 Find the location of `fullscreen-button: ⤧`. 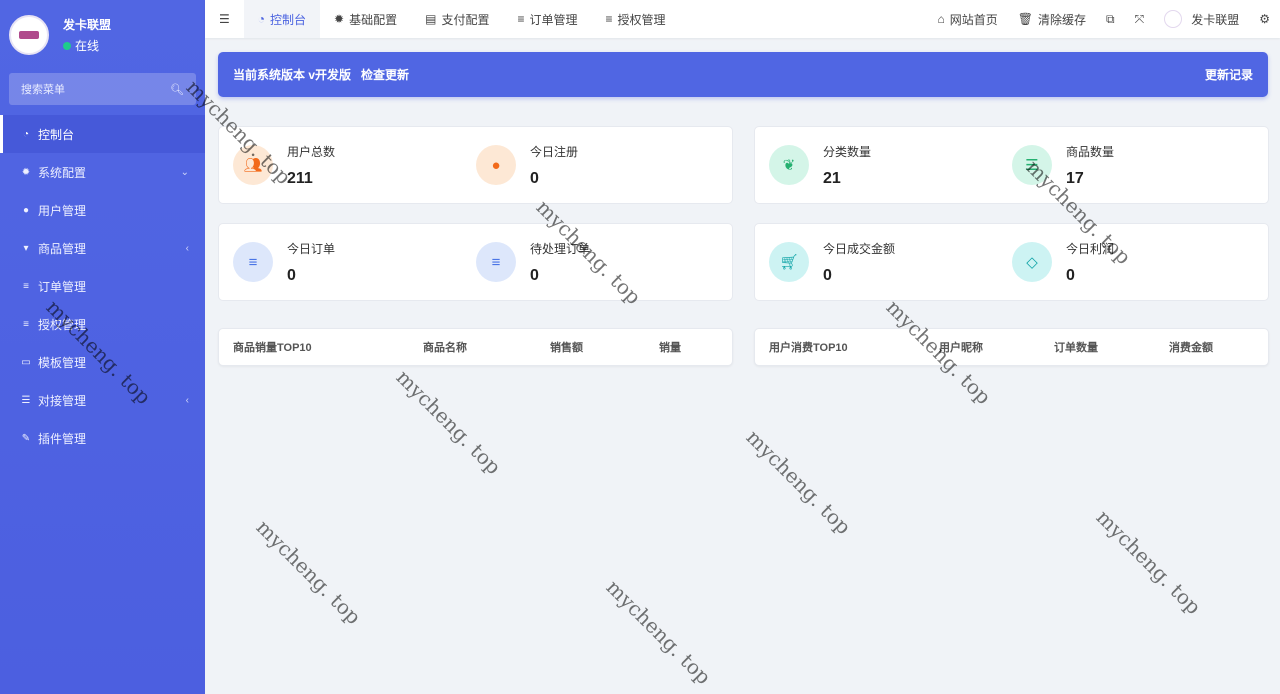

fullscreen-button: ⤧ is located at coordinates (1140, 19).